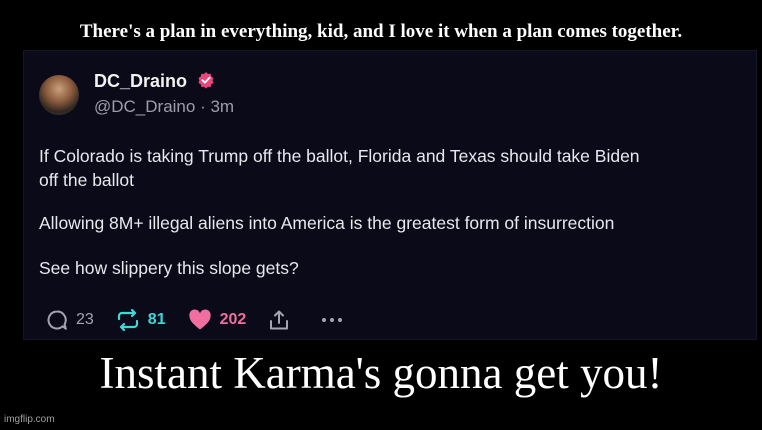 This screenshot has width=762, height=430. I want to click on watermark: imgflip.com, so click(29, 419).